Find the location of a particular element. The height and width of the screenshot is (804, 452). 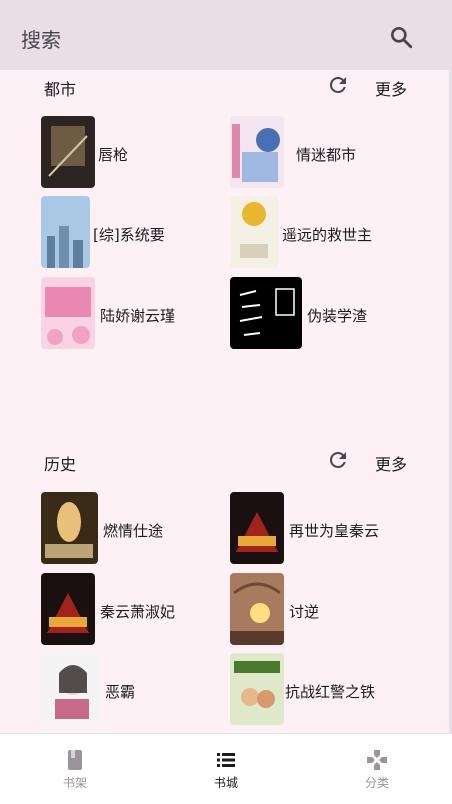

search-icon is located at coordinates (401, 37).